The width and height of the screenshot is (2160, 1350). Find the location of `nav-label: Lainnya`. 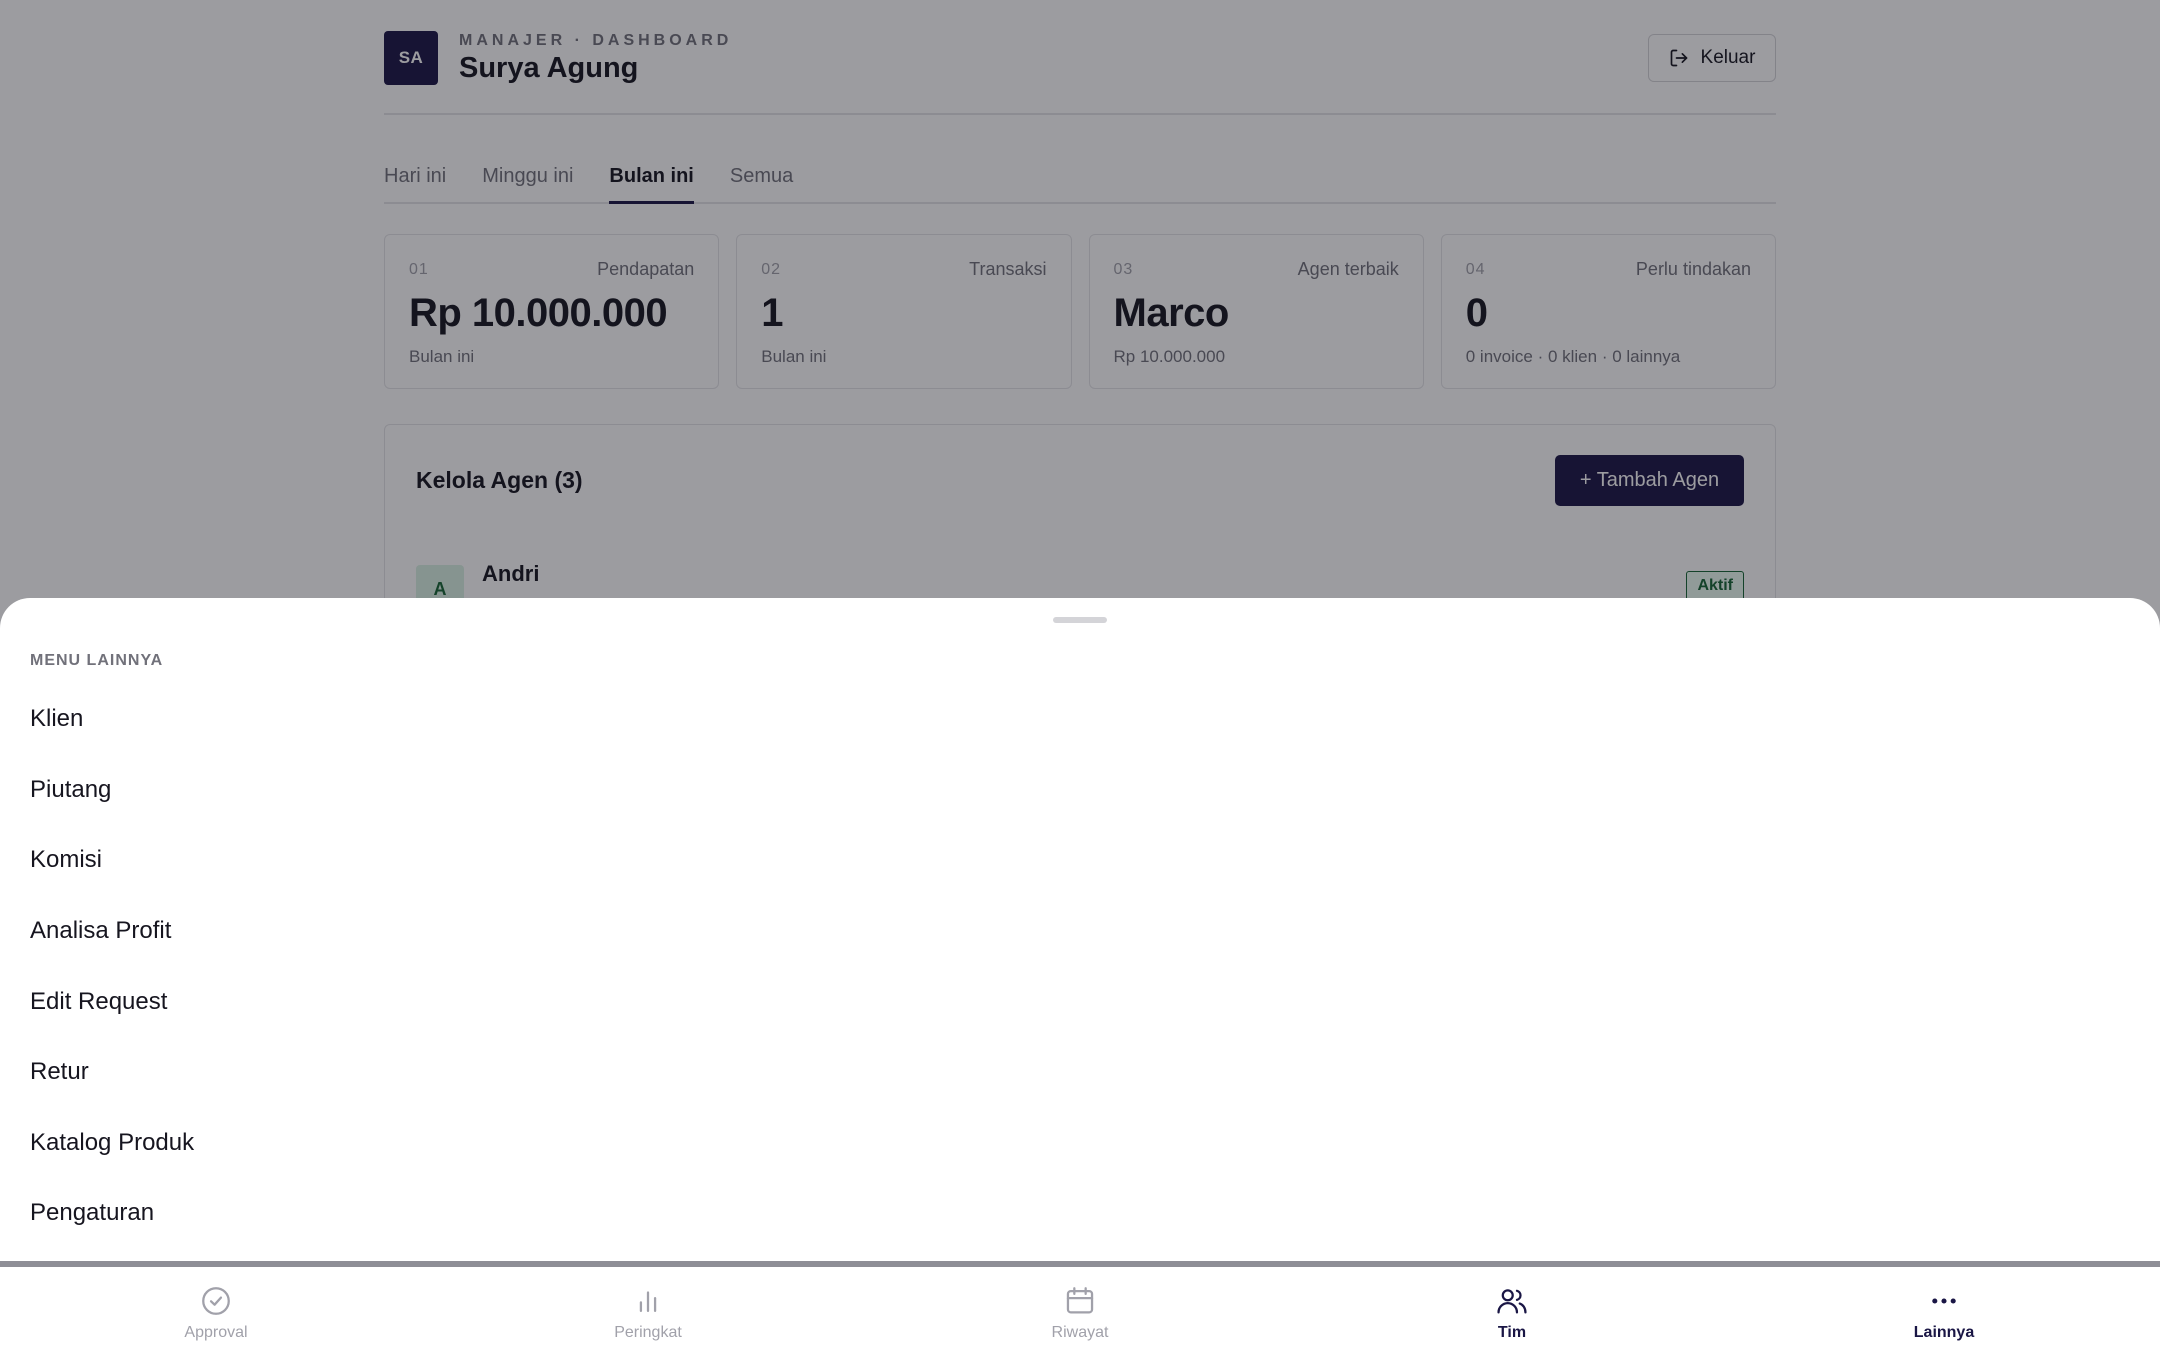

nav-label: Lainnya is located at coordinates (1944, 1332).